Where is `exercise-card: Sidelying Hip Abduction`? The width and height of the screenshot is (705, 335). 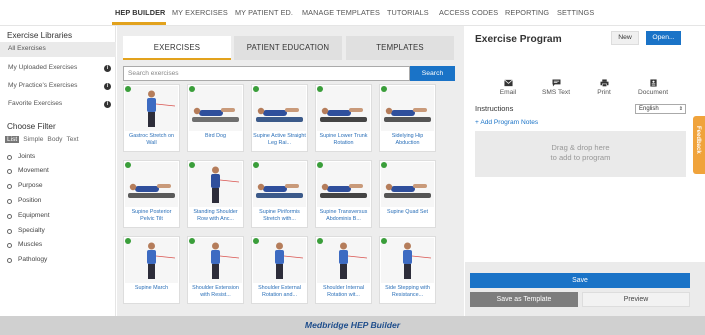
exercise-card: Sidelying Hip Abduction is located at coordinates (407, 118).